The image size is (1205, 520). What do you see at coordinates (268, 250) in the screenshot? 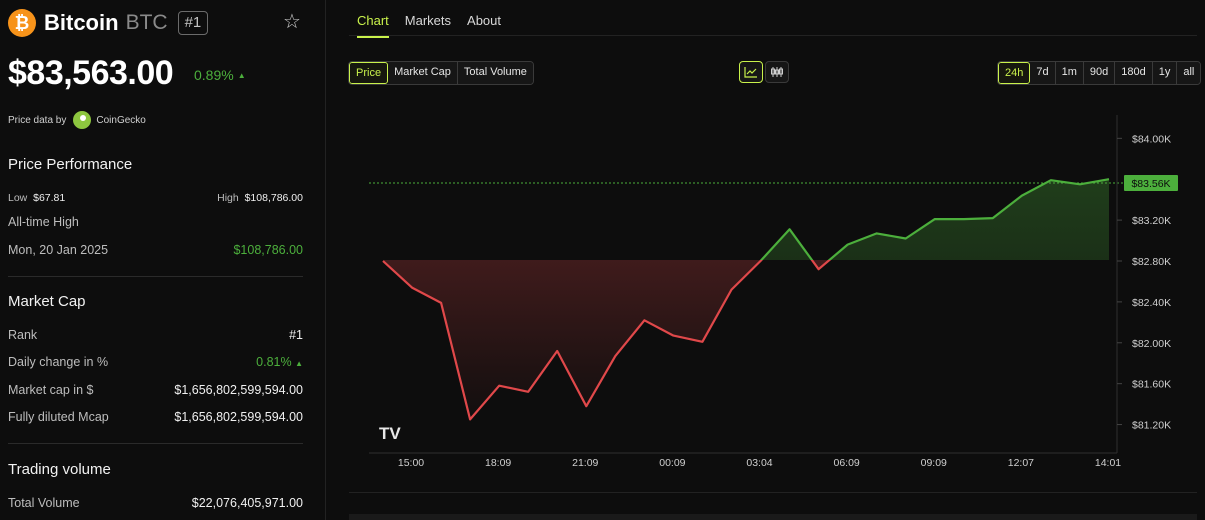
I see `ath-value: $108,786.00` at bounding box center [268, 250].